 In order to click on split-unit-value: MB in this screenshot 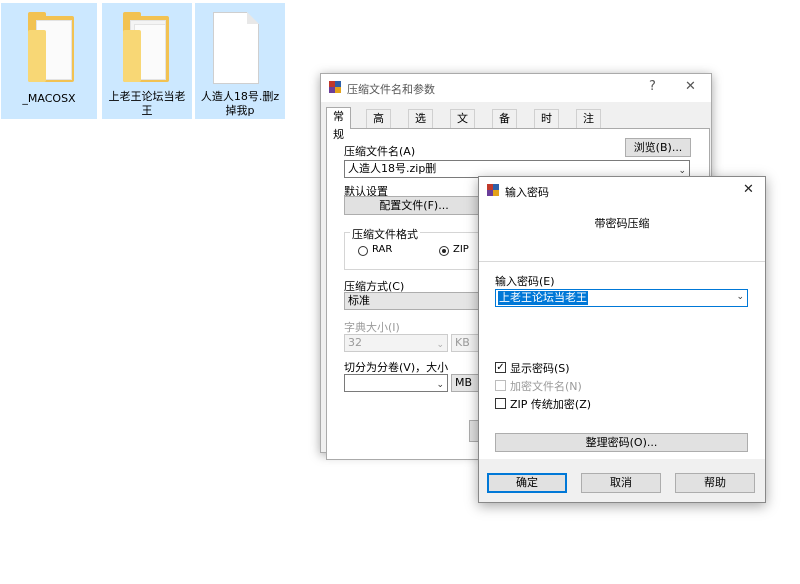, I will do `click(464, 382)`.